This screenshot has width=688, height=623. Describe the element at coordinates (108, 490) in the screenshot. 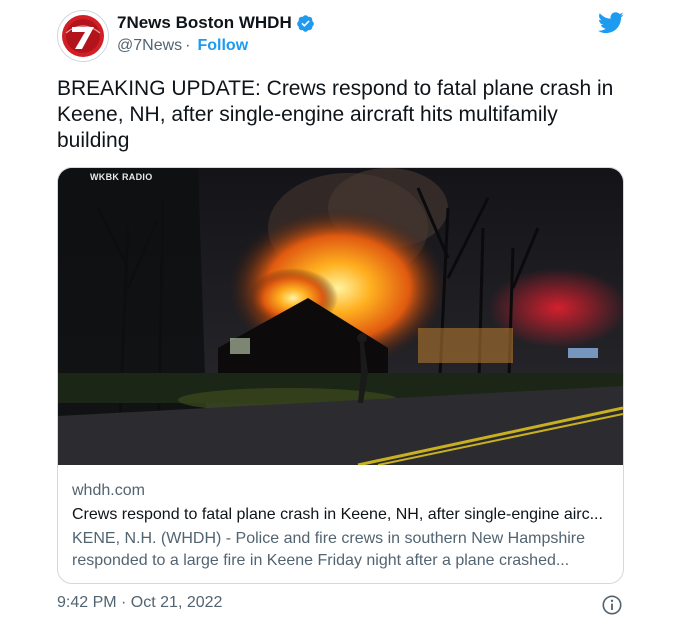

I see `card-domain: whdh.com` at that location.